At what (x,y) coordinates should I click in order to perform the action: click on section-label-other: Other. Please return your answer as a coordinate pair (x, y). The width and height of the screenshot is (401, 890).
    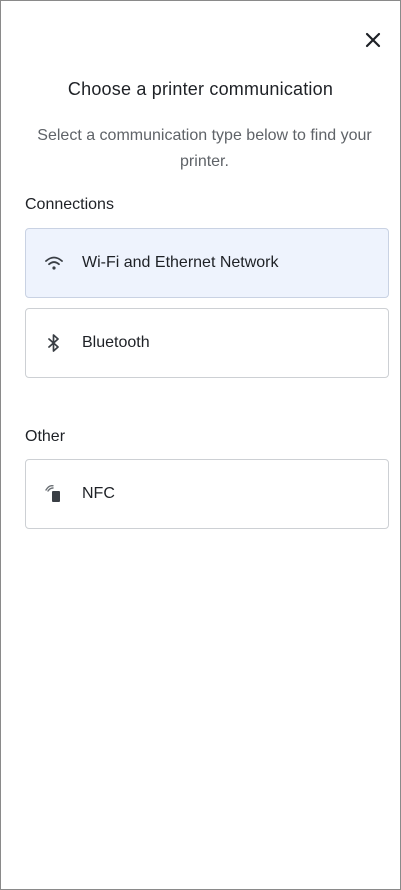
    Looking at the image, I should click on (45, 436).